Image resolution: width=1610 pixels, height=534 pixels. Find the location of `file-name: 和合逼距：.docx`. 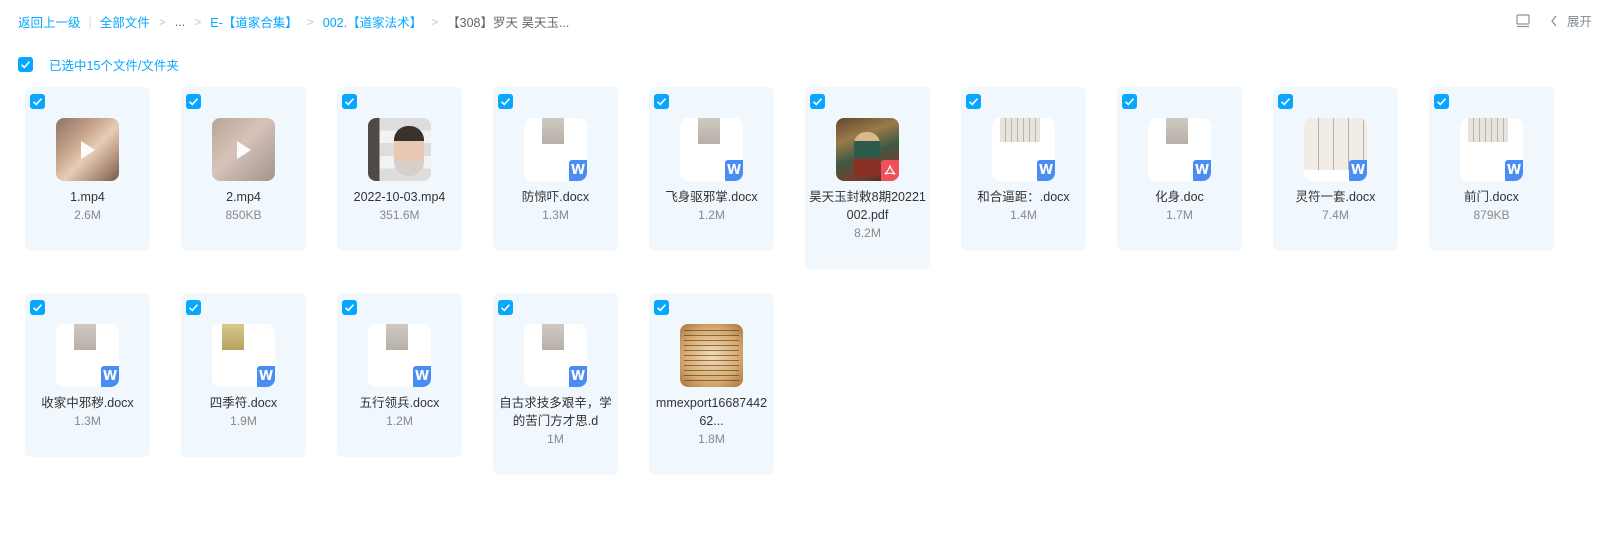

file-name: 和合逼距：.docx is located at coordinates (1023, 197).